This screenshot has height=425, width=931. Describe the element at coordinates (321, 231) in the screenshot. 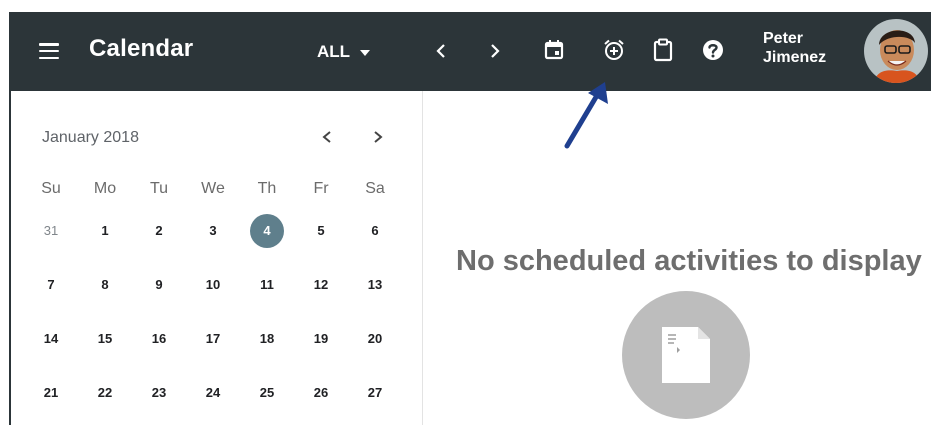

I see `calendar-day: 5` at that location.